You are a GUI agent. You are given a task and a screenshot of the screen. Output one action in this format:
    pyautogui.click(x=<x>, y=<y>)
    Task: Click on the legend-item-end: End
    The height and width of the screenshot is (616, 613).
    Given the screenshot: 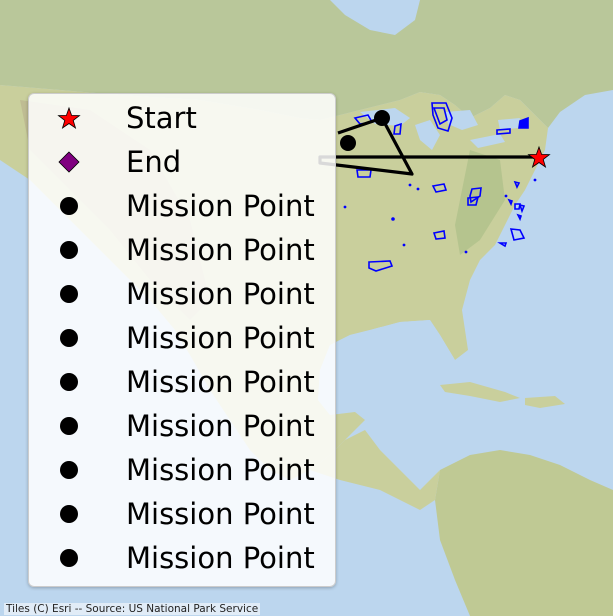 What is the action you would take?
    pyautogui.click(x=182, y=162)
    